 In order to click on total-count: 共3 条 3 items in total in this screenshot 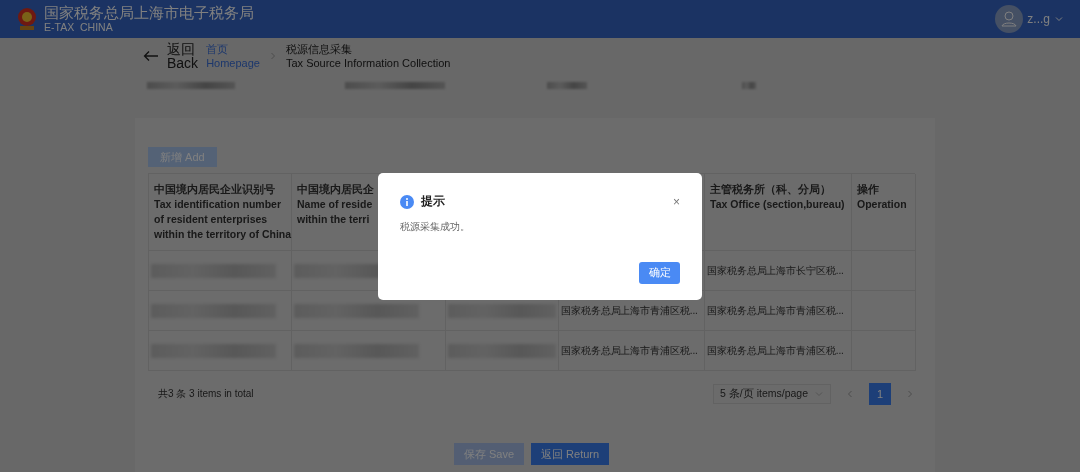, I will do `click(205, 394)`.